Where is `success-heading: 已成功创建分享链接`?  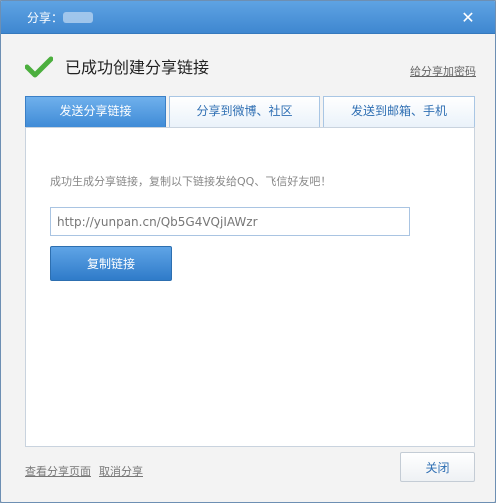
success-heading: 已成功创建分享链接 is located at coordinates (137, 67).